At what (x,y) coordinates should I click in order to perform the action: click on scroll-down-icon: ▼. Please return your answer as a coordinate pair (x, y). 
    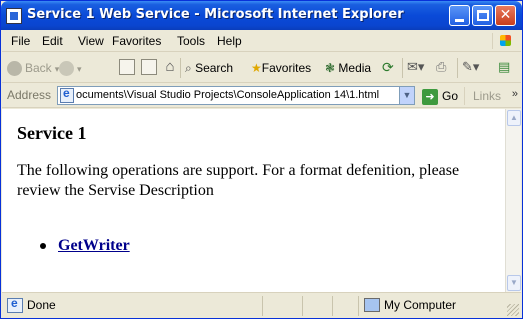
    Looking at the image, I should click on (514, 283).